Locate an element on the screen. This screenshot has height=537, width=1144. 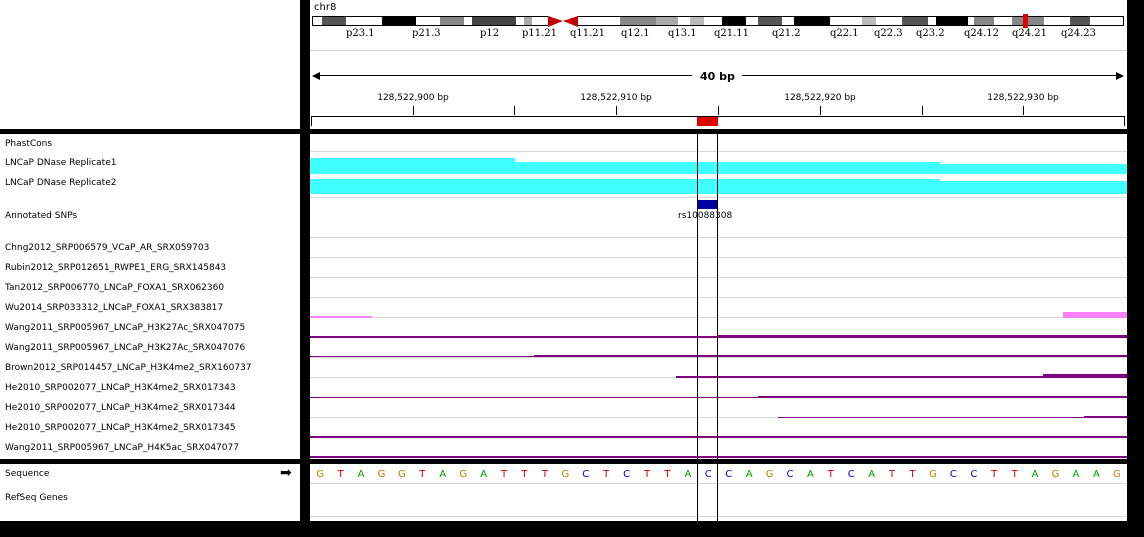
current-region-marker is located at coordinates (1025, 21).